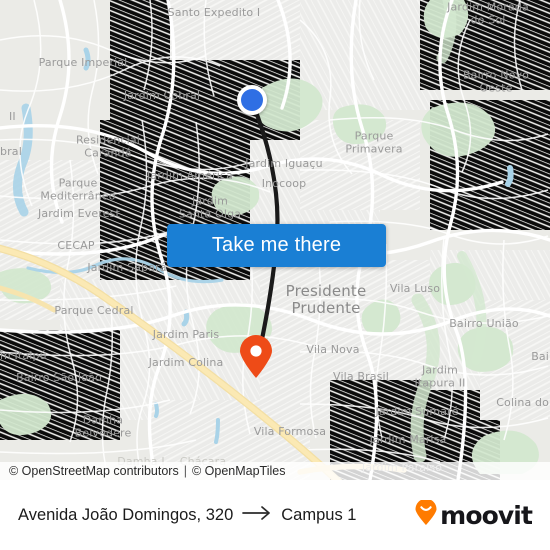 This screenshot has height=550, width=550. Describe the element at coordinates (252, 100) in the screenshot. I see `origin-marker-icon` at that location.